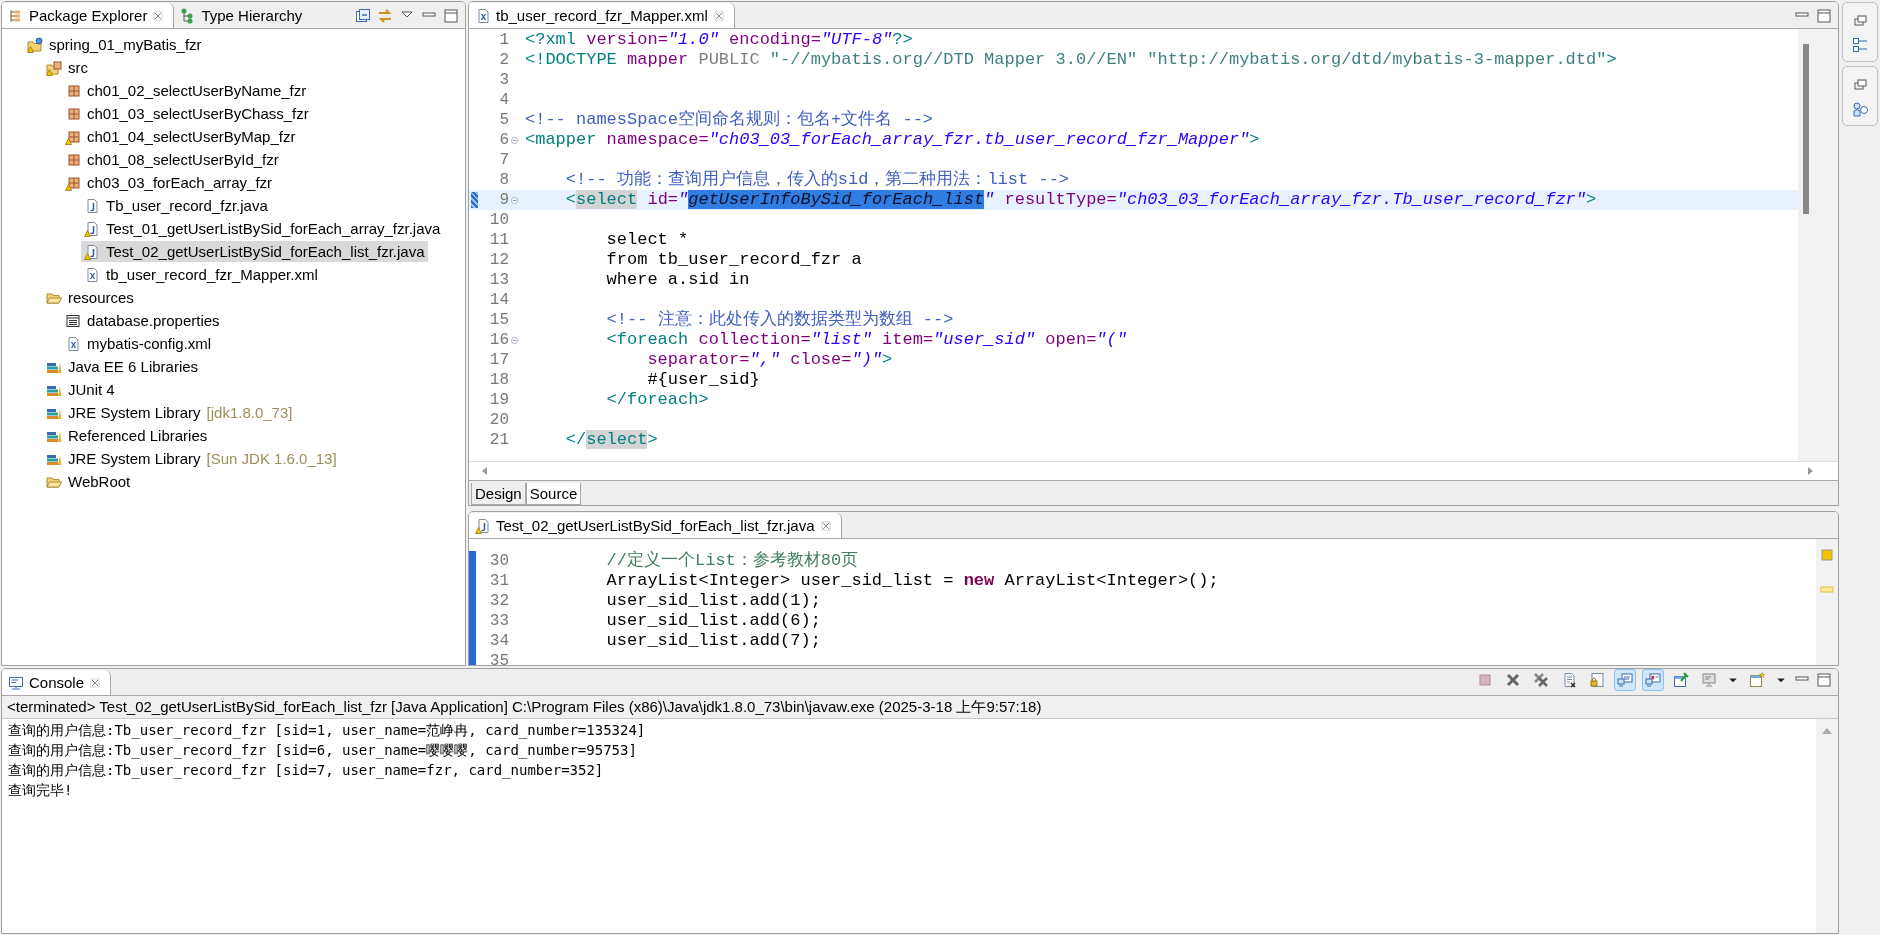 This screenshot has height=935, width=1880. I want to click on line-number: 6, so click(503, 140).